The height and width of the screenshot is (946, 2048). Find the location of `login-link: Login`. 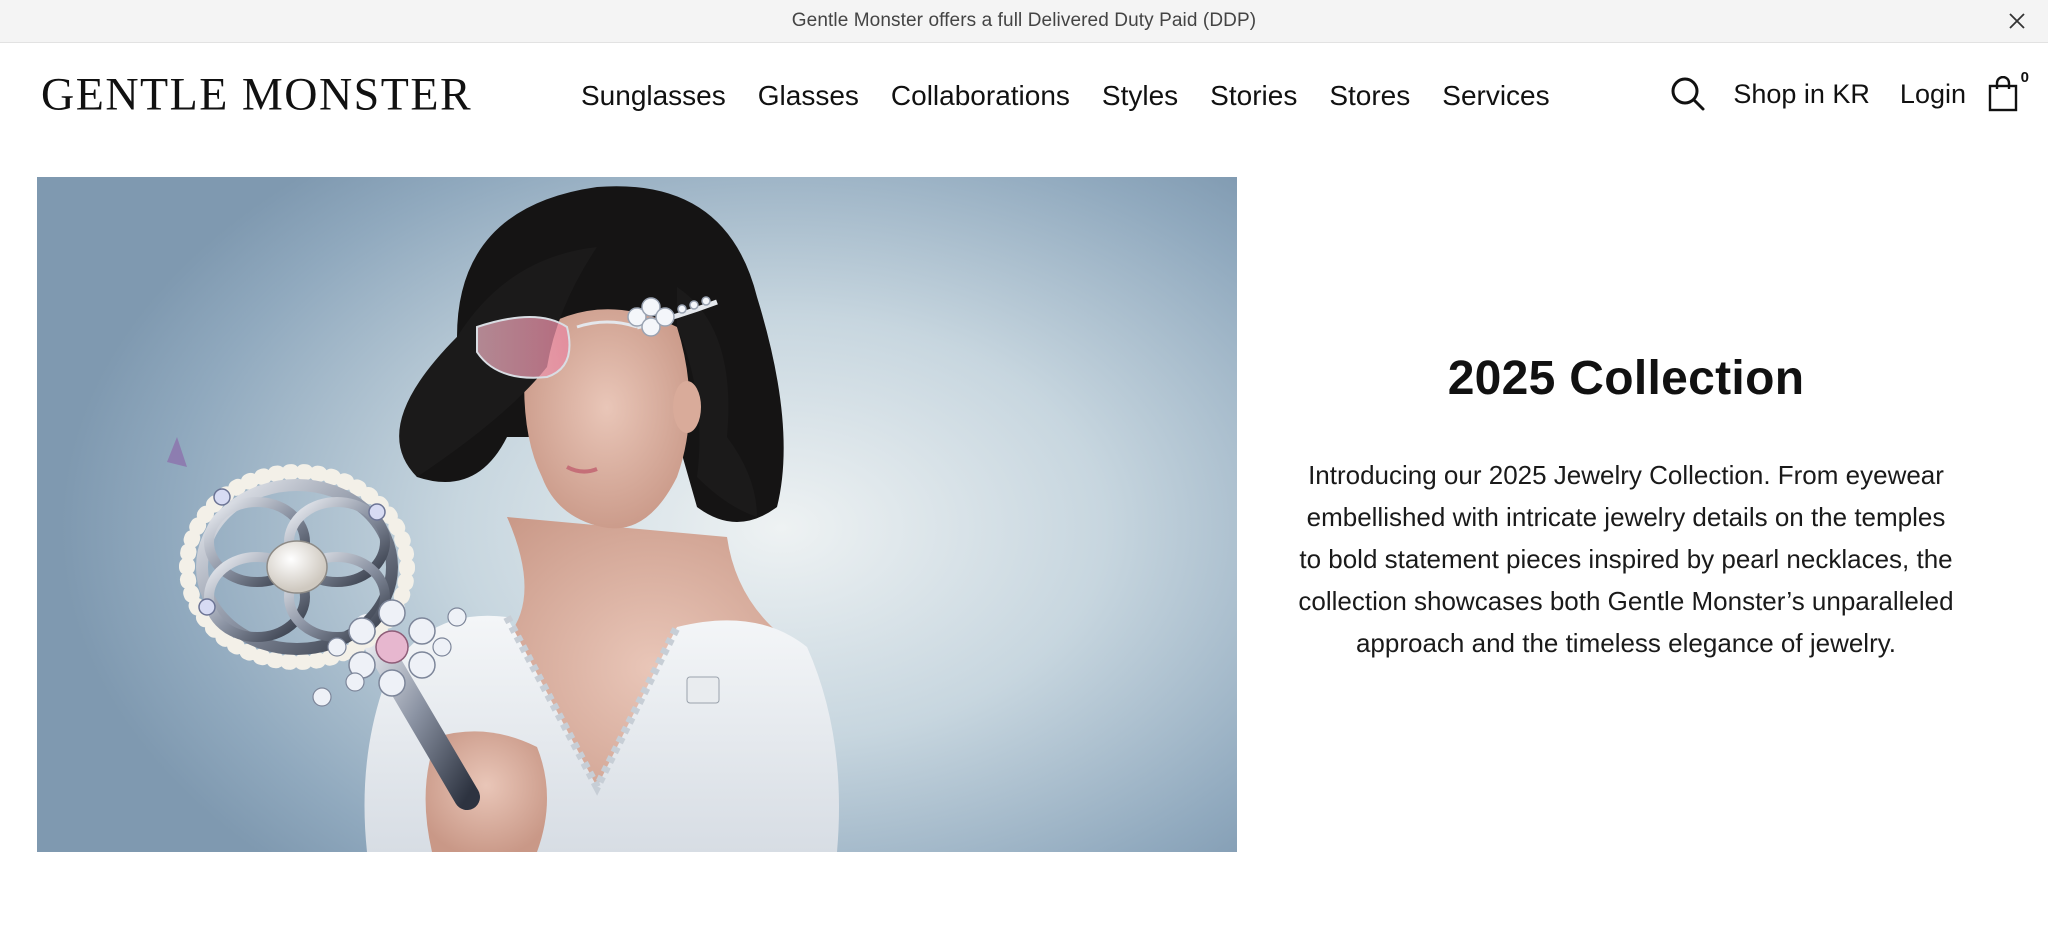

login-link: Login is located at coordinates (1933, 94).